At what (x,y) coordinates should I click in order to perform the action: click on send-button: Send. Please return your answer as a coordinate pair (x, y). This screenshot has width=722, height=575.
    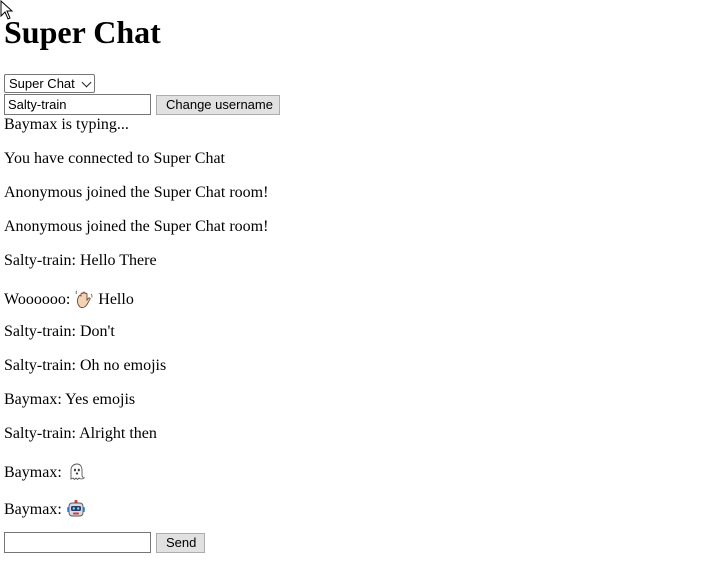
    Looking at the image, I should click on (180, 543).